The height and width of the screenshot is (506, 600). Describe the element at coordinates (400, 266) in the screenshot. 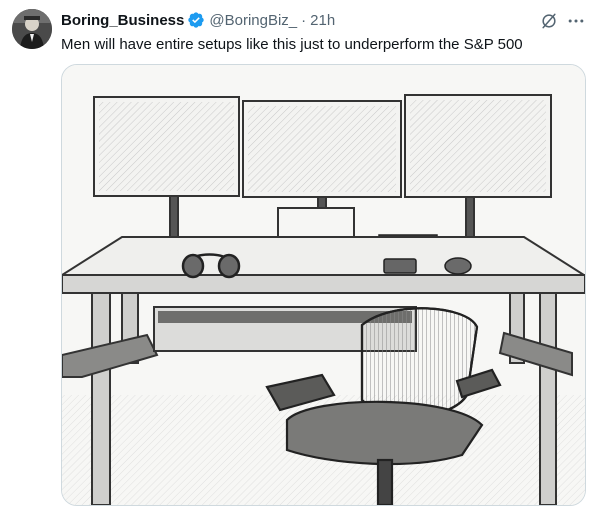

I see `phone` at that location.